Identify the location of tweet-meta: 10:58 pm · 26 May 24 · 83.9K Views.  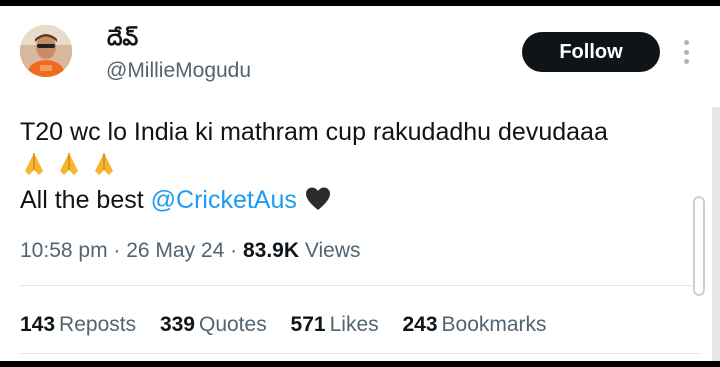
(190, 251).